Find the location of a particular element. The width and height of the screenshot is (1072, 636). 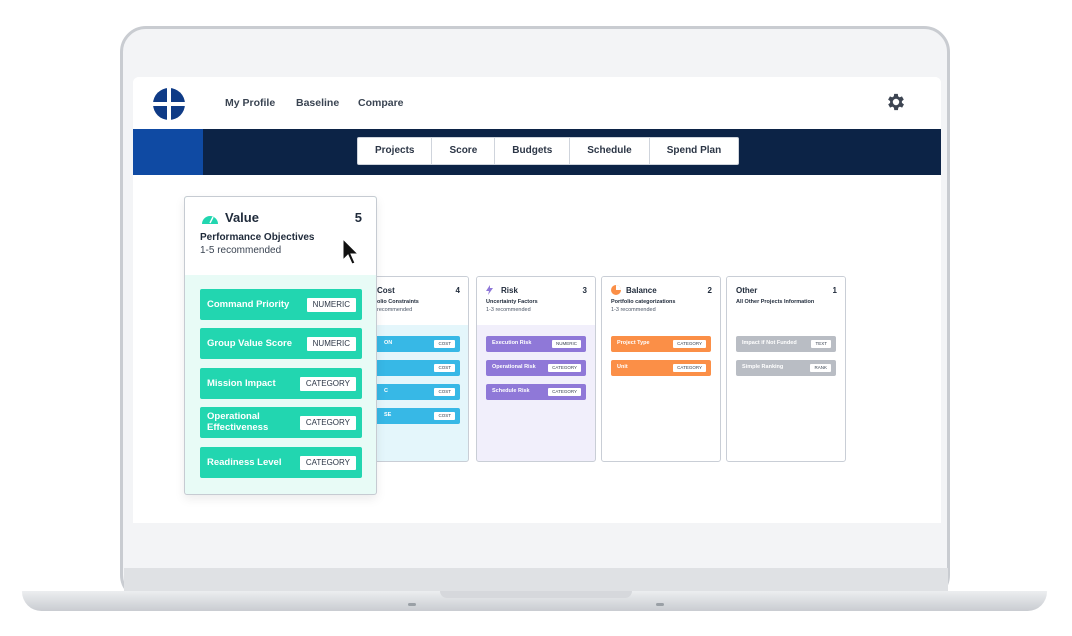

card-title: Risk is located at coordinates (509, 290).